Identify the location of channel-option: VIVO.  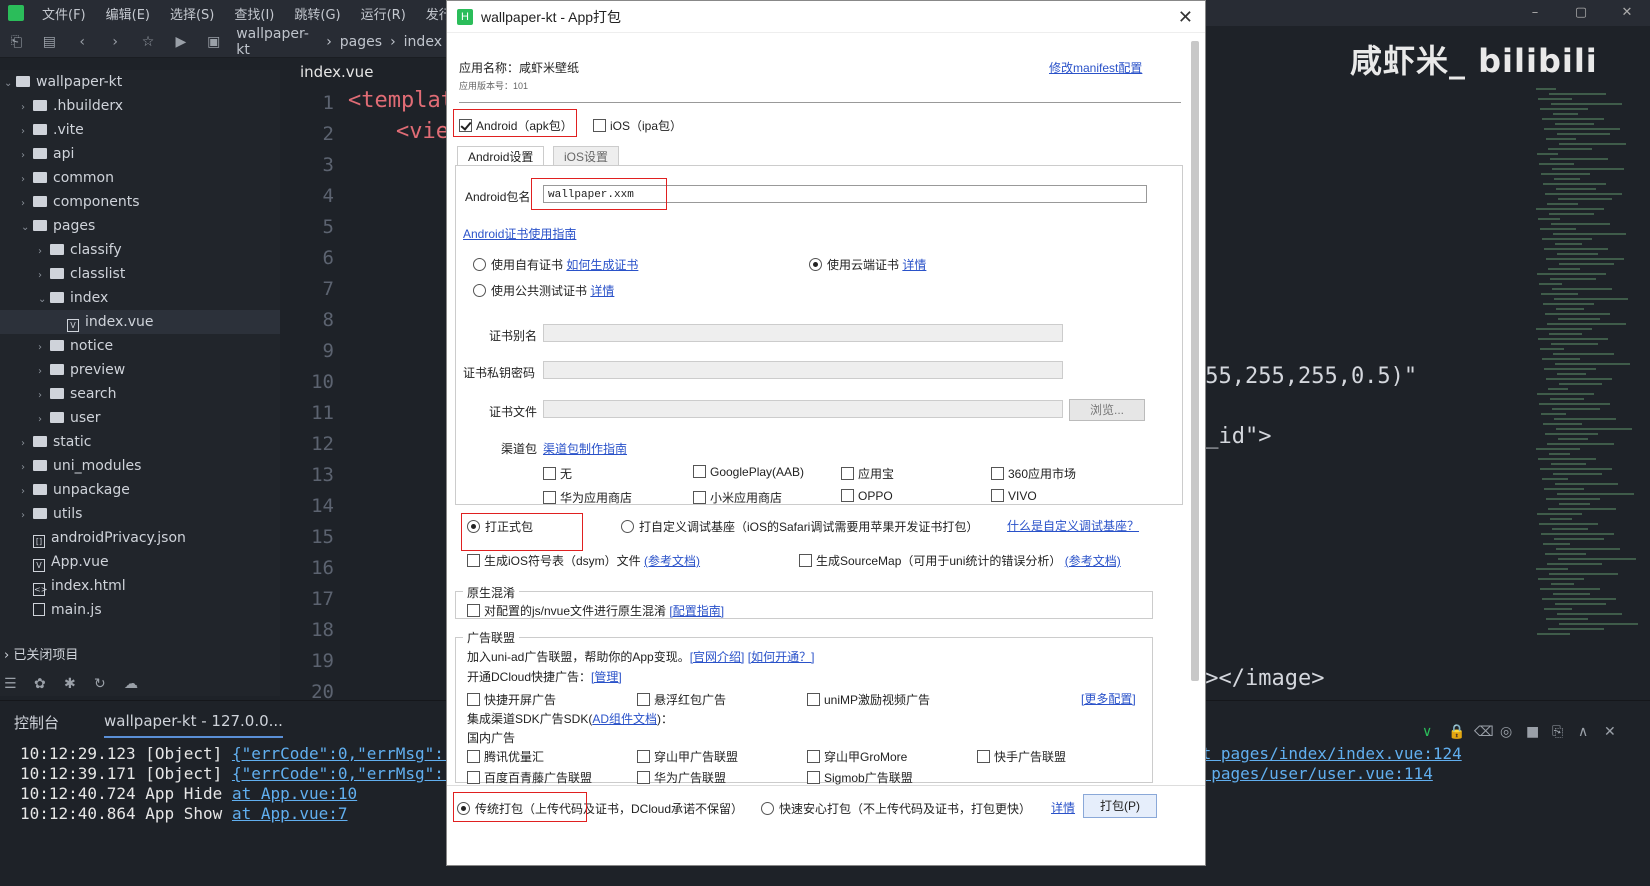
(1014, 496).